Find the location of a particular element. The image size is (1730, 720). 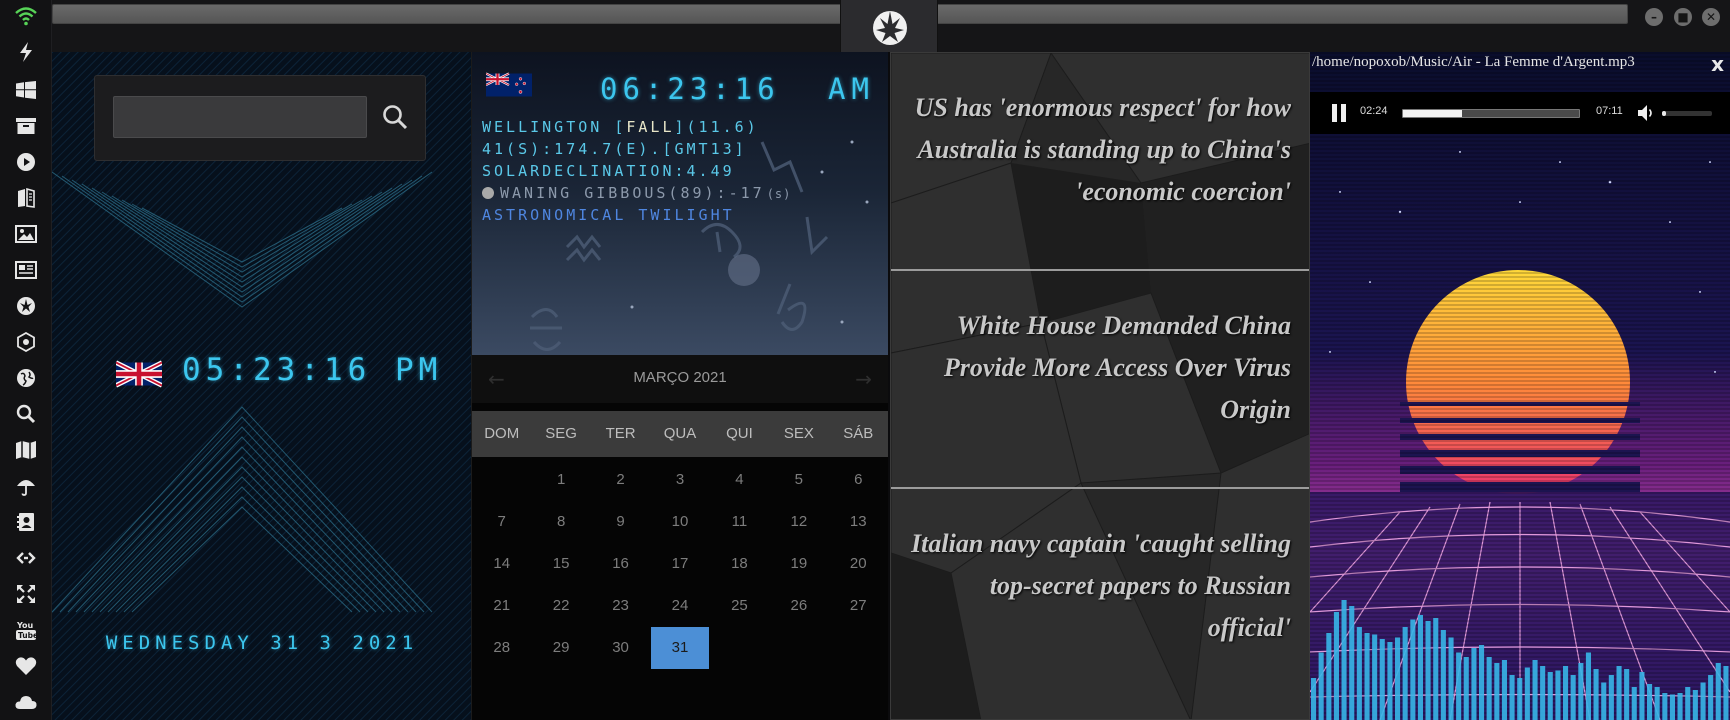

calendar-day: 25 is located at coordinates (739, 606).